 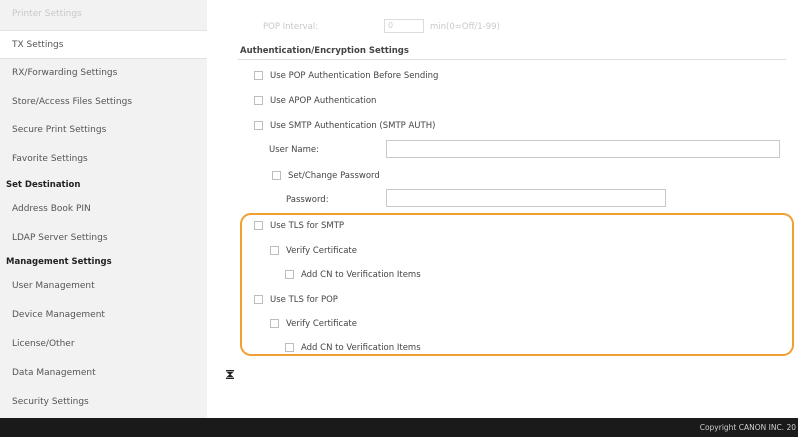 I want to click on sidebar-item-device-management: Device Management, so click(x=103, y=315).